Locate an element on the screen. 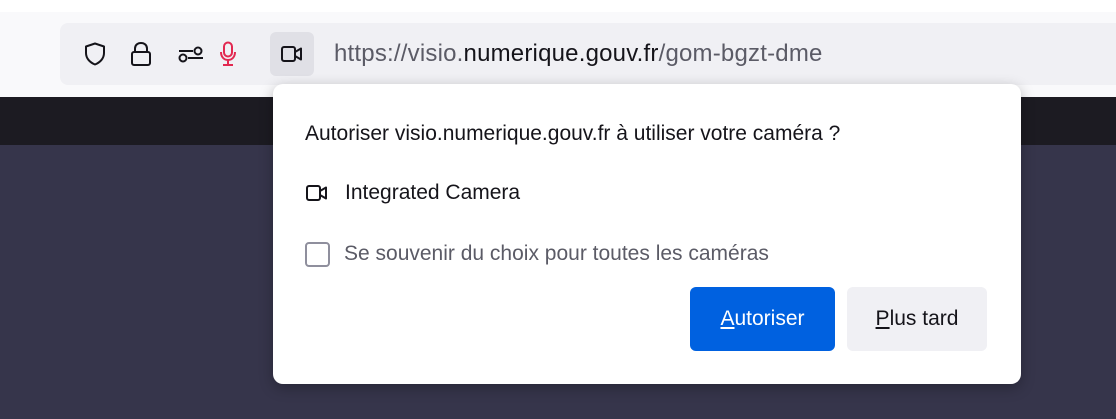 The height and width of the screenshot is (419, 1116). later-button: Plus tard is located at coordinates (917, 319).